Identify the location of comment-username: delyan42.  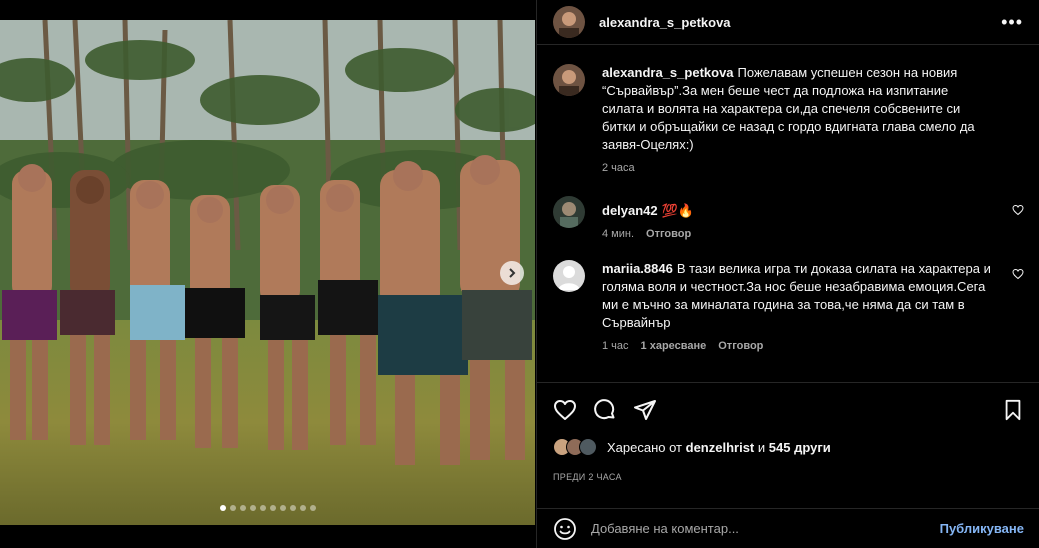
(630, 210).